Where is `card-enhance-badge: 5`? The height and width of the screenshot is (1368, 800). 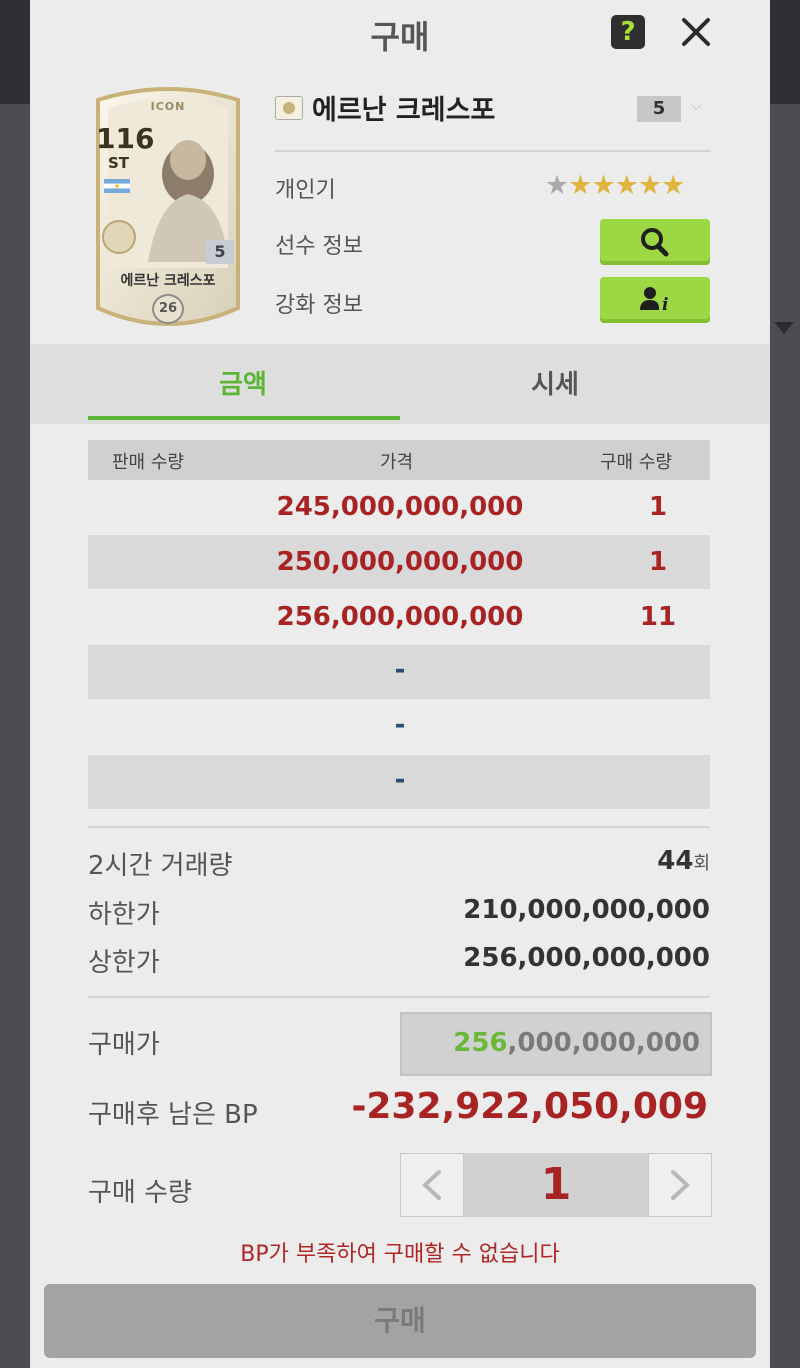 card-enhance-badge: 5 is located at coordinates (220, 252).